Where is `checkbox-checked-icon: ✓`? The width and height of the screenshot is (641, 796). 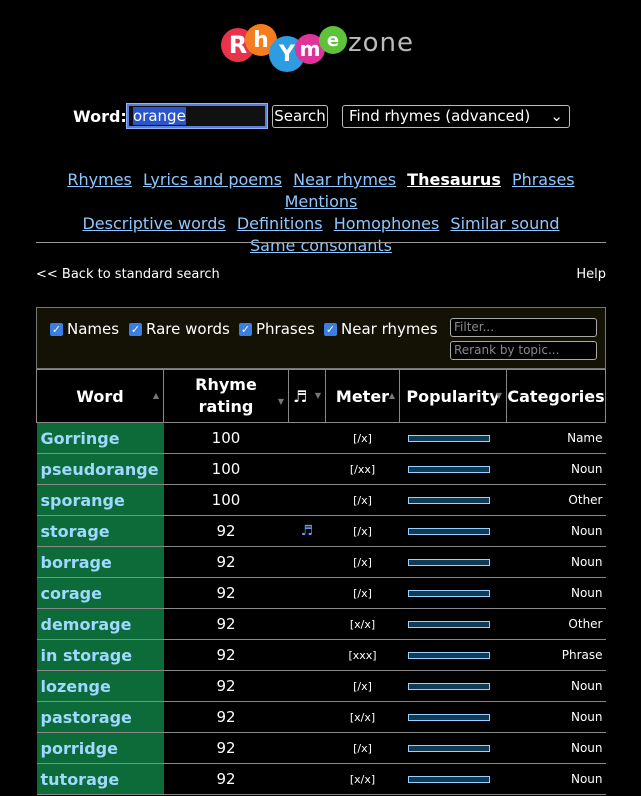 checkbox-checked-icon: ✓ is located at coordinates (56, 329).